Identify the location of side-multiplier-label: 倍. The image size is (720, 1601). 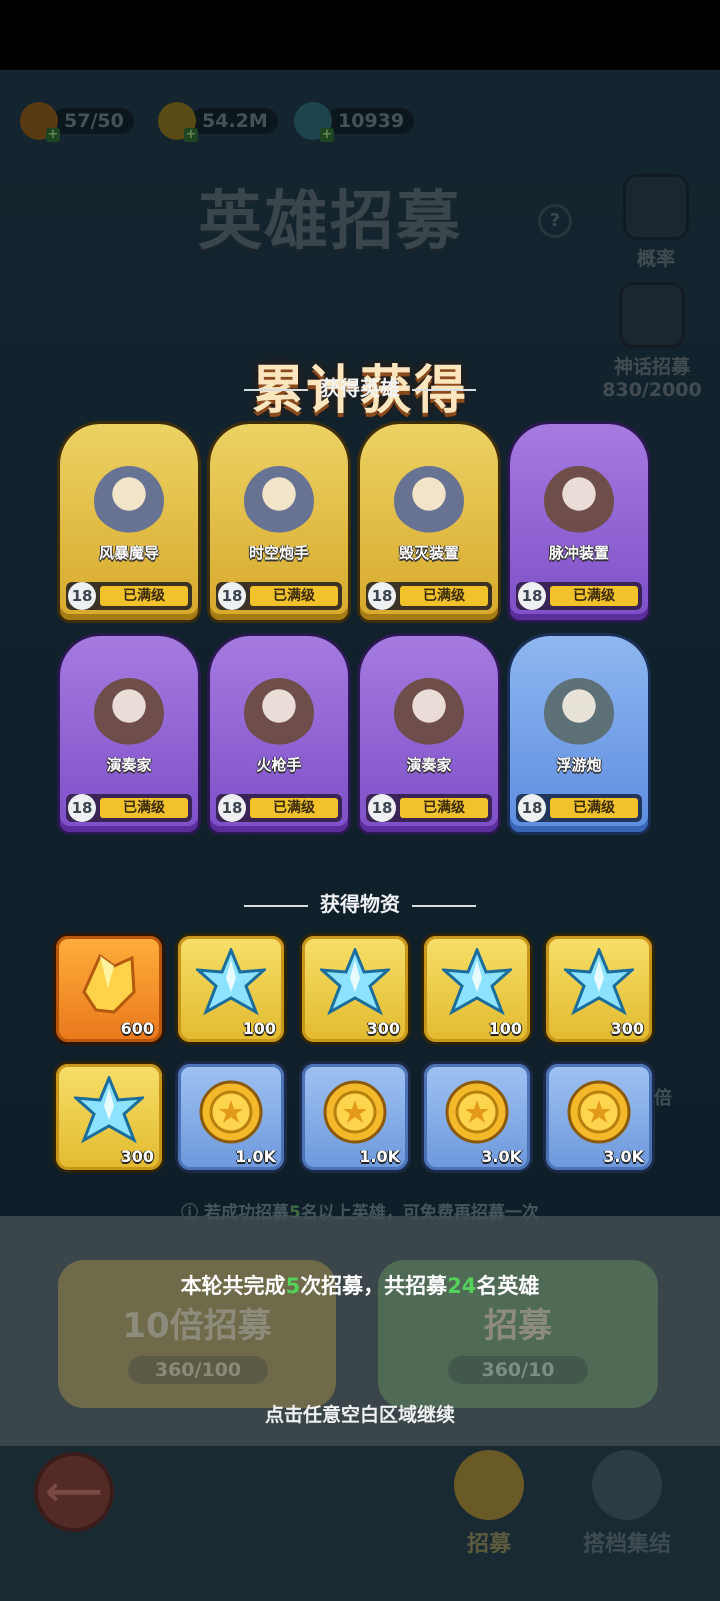
(663, 1098).